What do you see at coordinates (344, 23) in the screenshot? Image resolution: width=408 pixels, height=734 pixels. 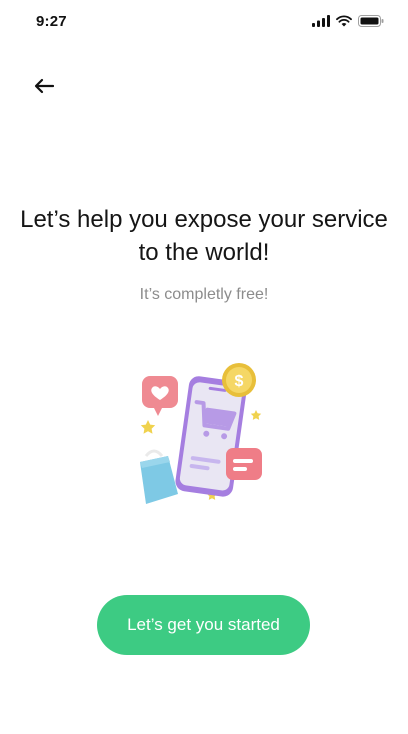 I see `wifi-icon` at bounding box center [344, 23].